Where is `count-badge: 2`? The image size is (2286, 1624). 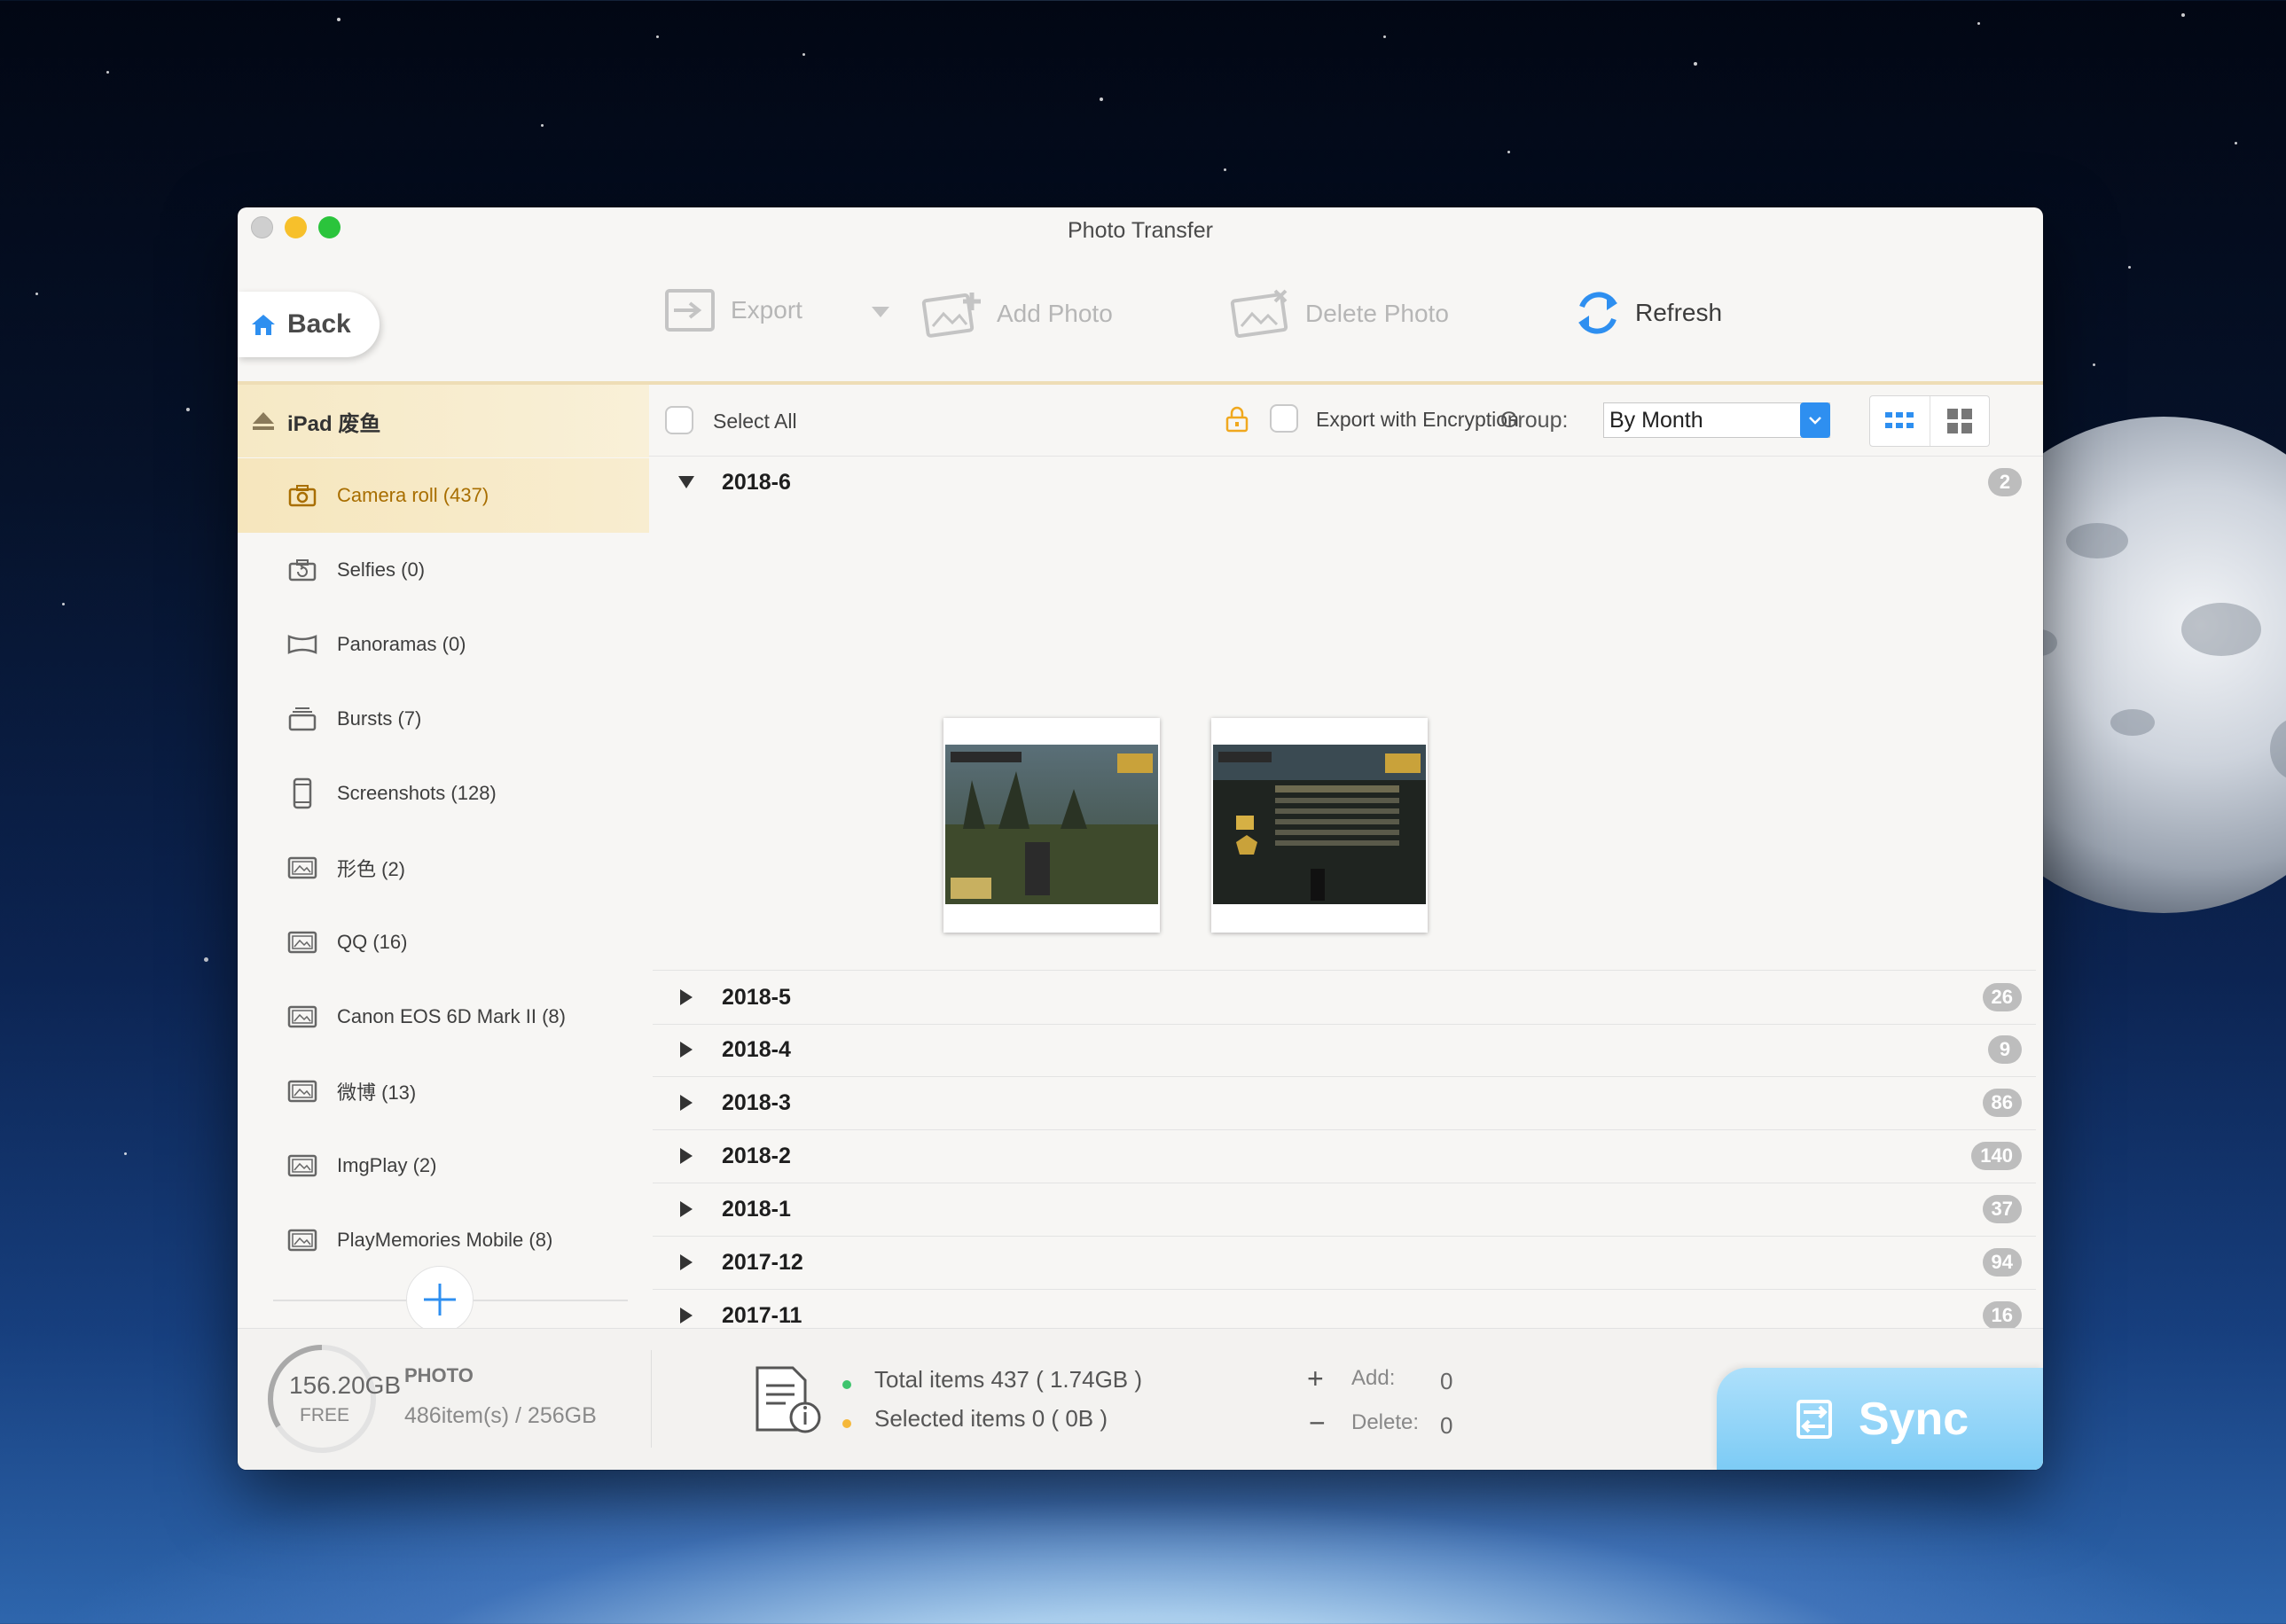
count-badge: 2 is located at coordinates (2005, 482).